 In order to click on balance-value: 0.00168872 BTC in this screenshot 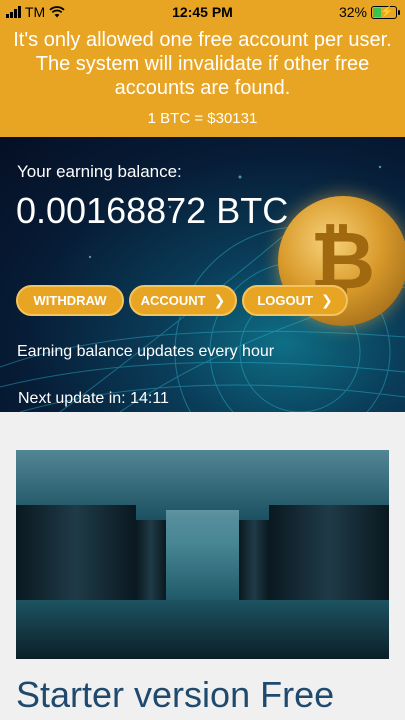, I will do `click(152, 210)`.